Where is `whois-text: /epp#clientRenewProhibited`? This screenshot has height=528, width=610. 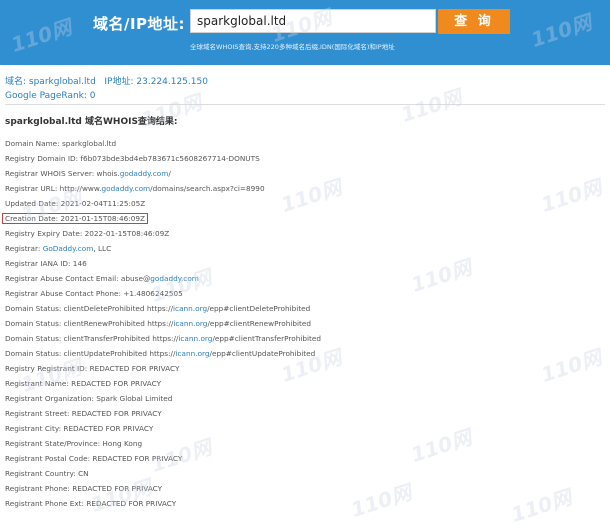 whois-text: /epp#clientRenewProhibited is located at coordinates (259, 323).